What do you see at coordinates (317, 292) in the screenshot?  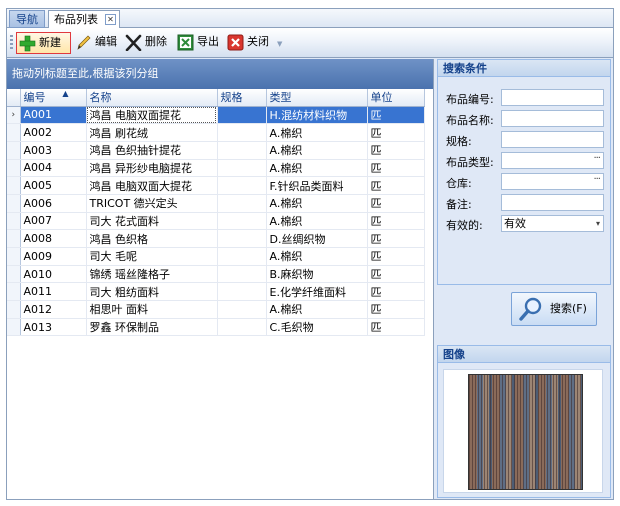 I see `cell-type: E.化学纤维面料` at bounding box center [317, 292].